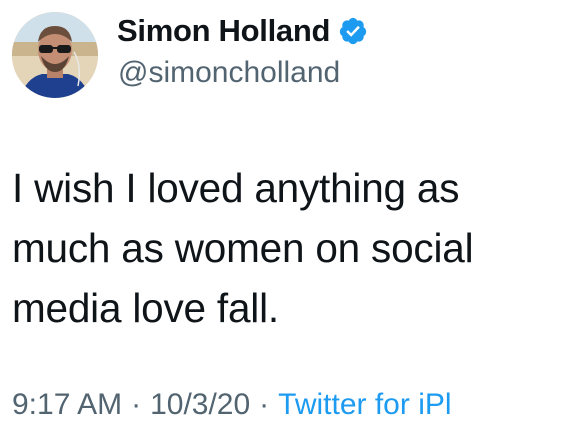 The width and height of the screenshot is (582, 444). I want to click on tweet-text-line: media love fall., so click(145, 308).